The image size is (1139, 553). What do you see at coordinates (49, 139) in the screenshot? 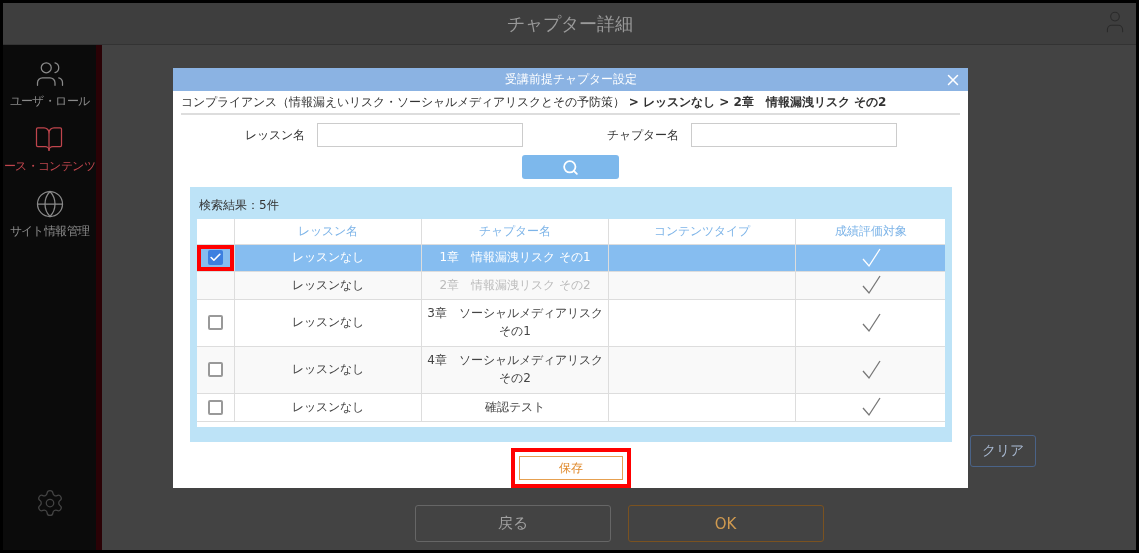
I see `book-icon` at bounding box center [49, 139].